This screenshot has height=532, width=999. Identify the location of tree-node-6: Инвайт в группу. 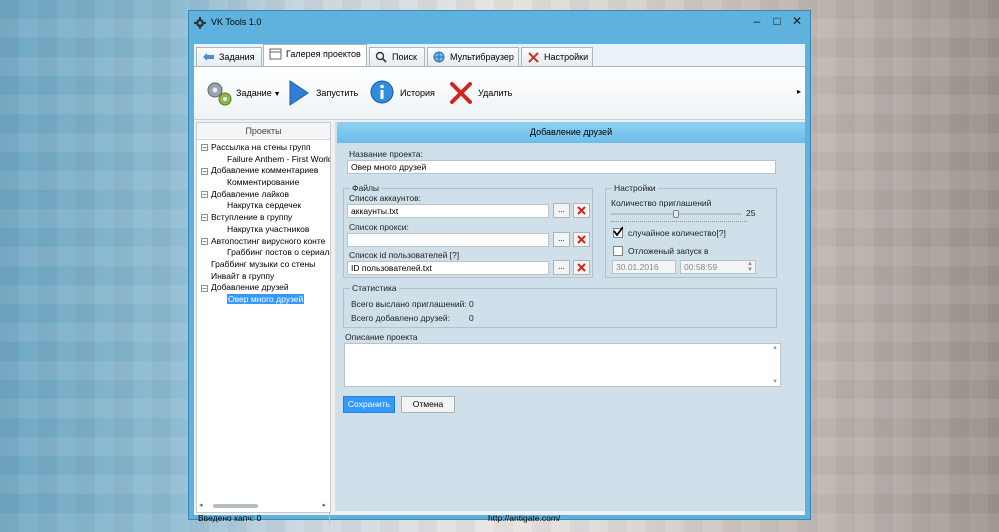
(263, 277).